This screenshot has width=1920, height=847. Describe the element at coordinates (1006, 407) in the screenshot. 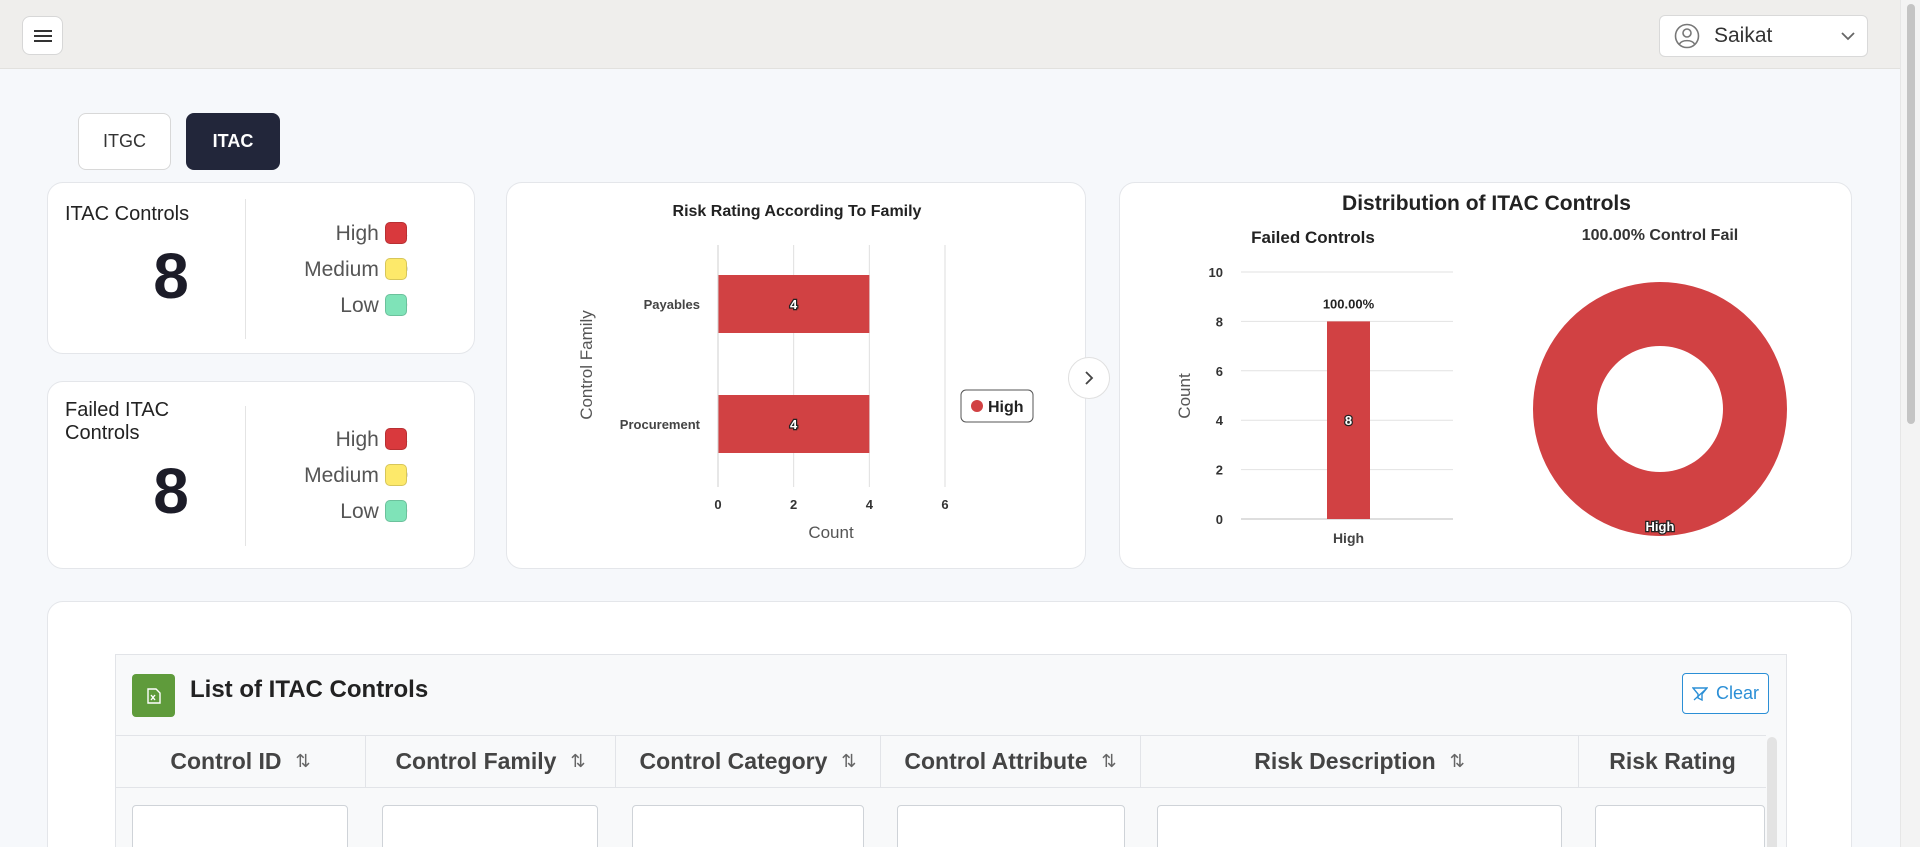

I see `legend-label: High` at that location.